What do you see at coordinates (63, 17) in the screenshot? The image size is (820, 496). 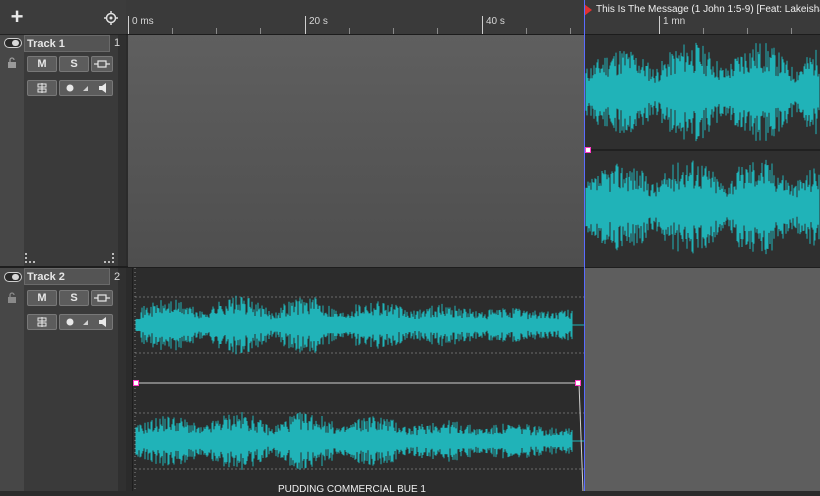 I see `track-list-header: +` at bounding box center [63, 17].